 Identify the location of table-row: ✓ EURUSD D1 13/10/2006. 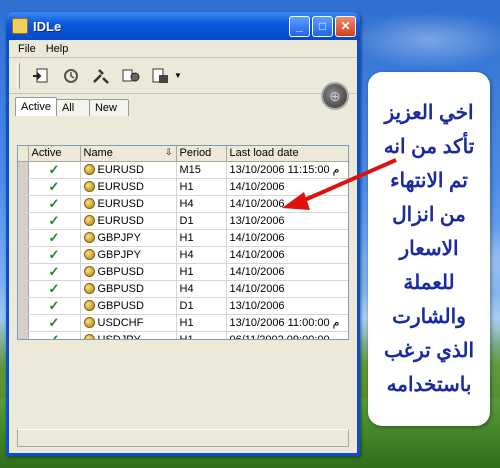
(183, 221).